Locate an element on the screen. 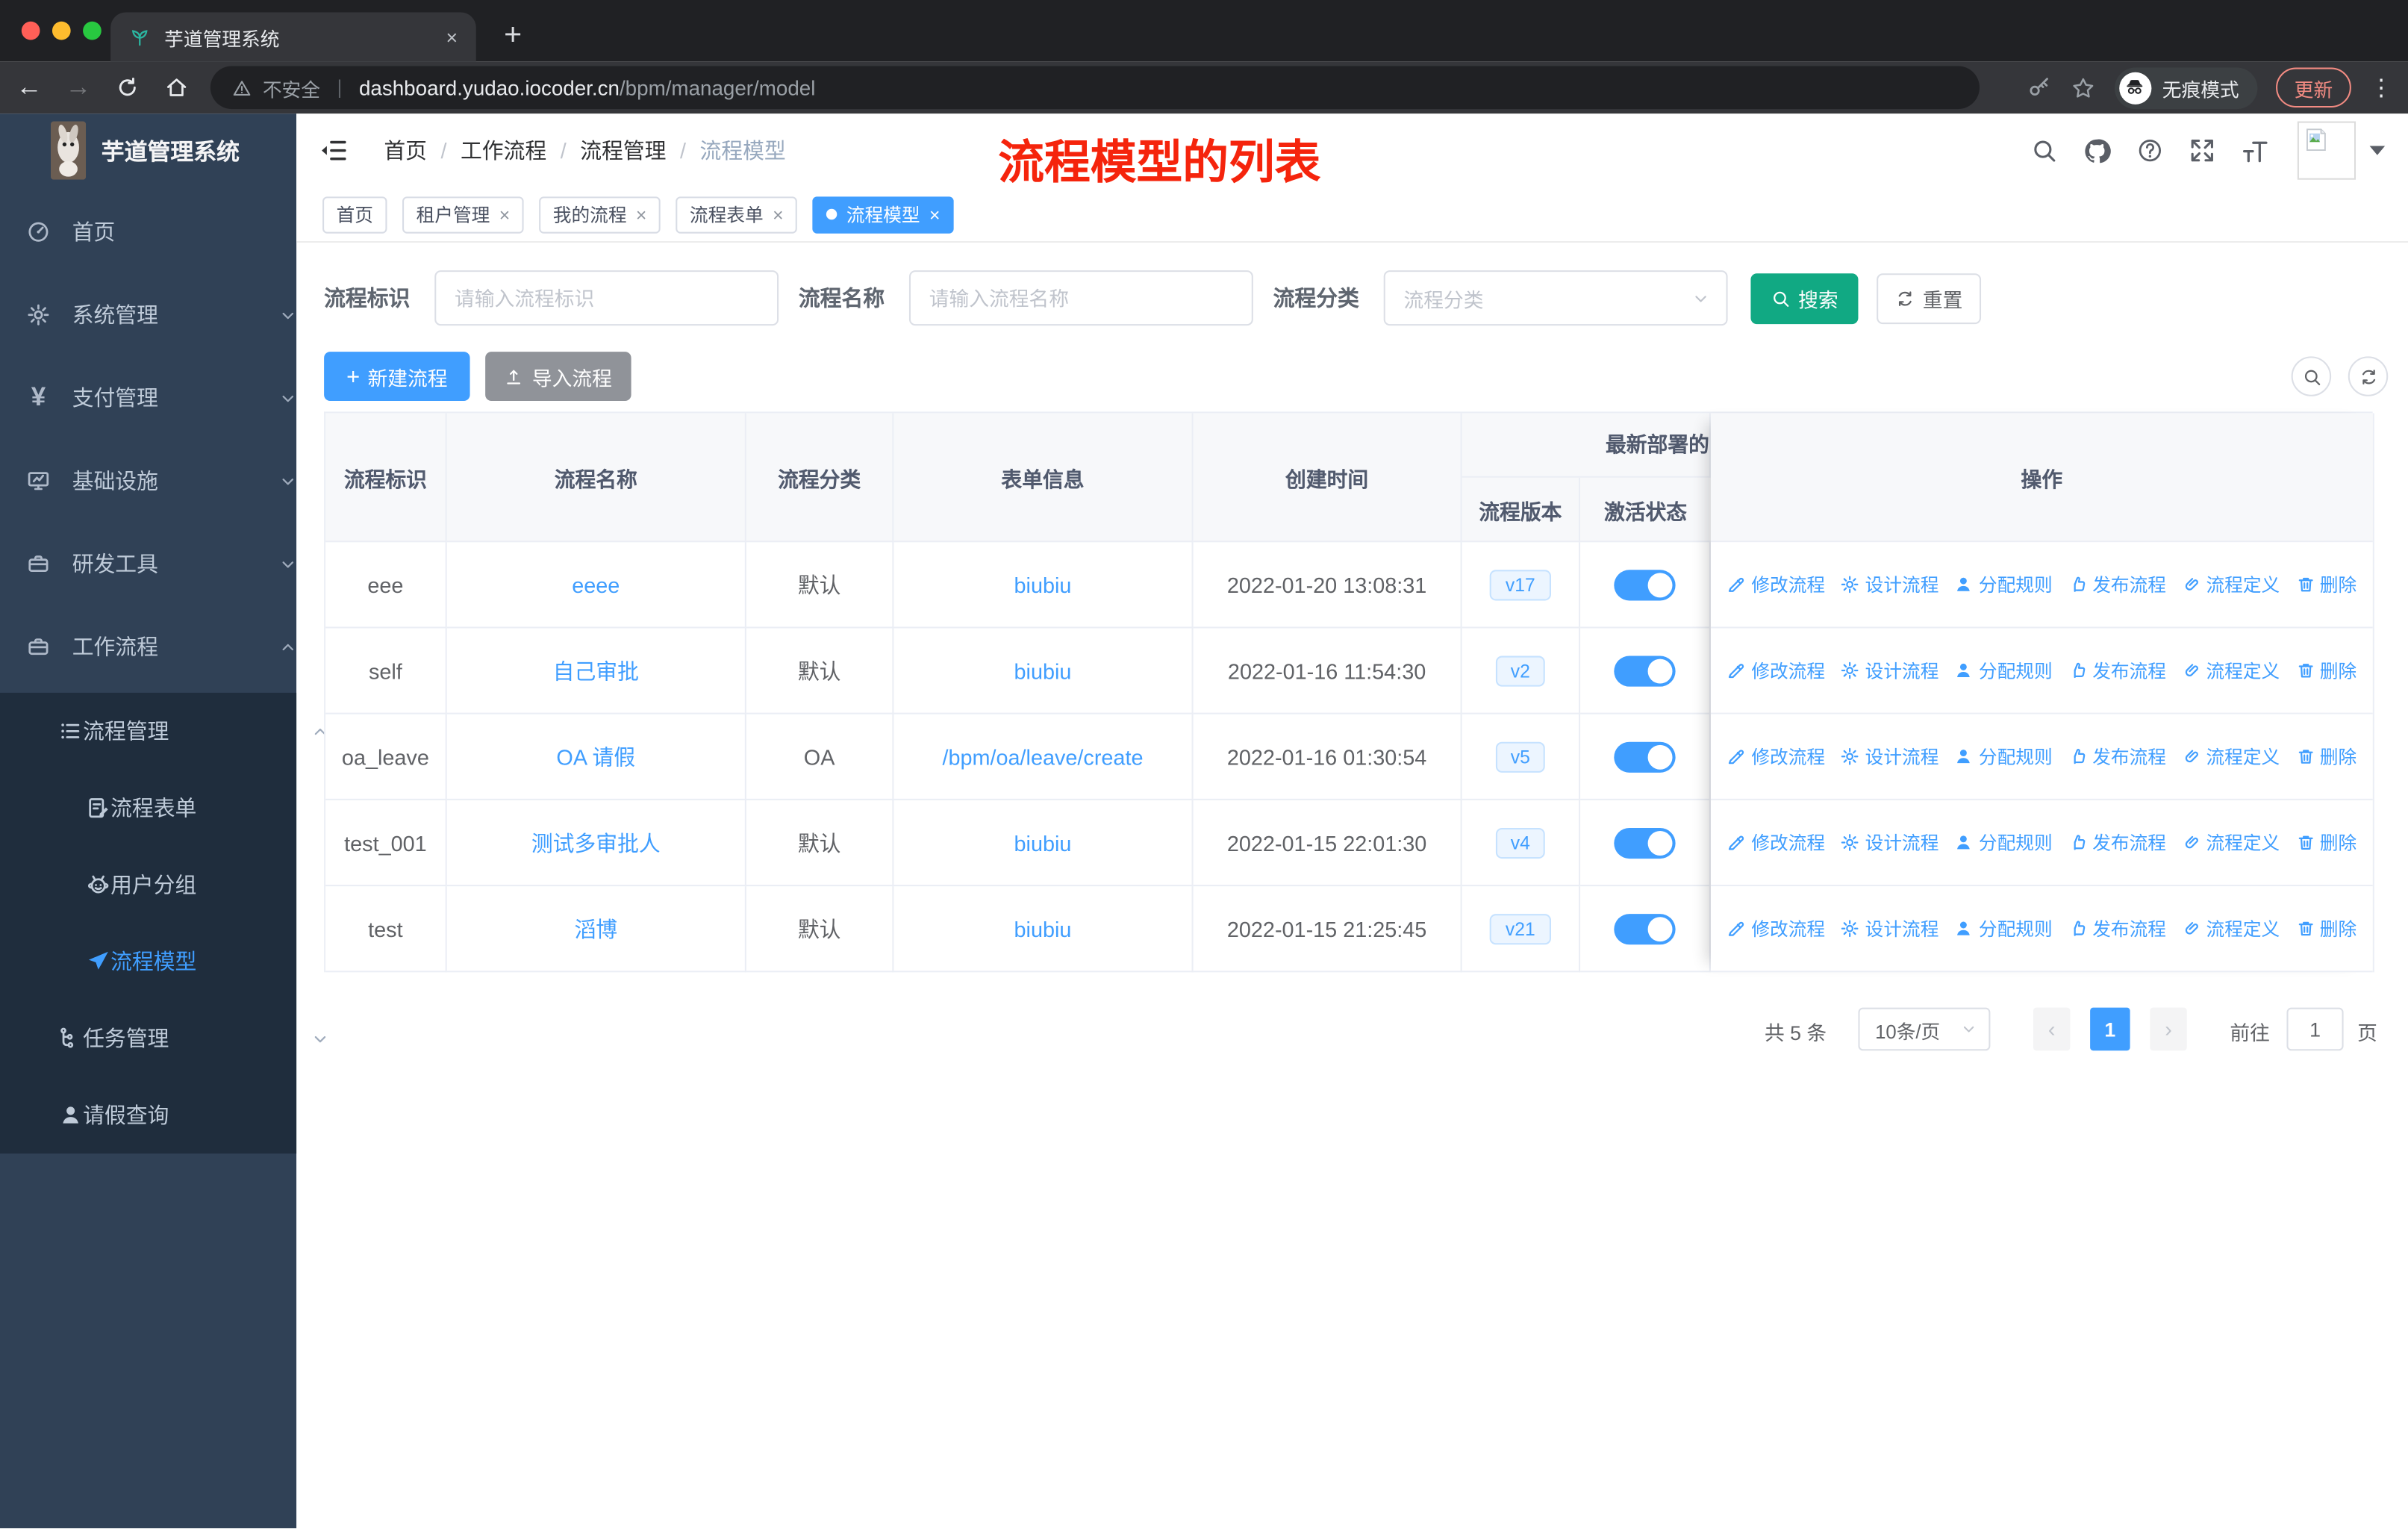  form-link: /bpm/oa/leave/create is located at coordinates (1042, 757).